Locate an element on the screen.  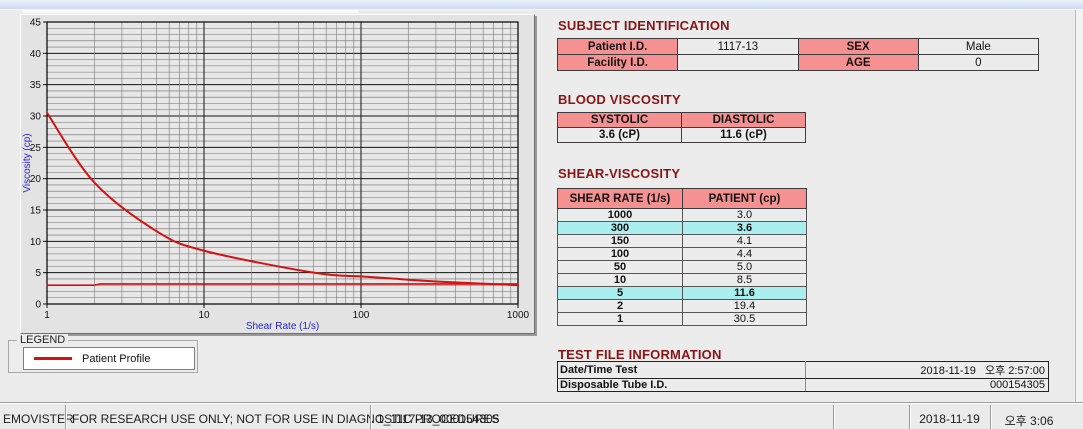
table-row: 1 30.5 is located at coordinates (682, 319).